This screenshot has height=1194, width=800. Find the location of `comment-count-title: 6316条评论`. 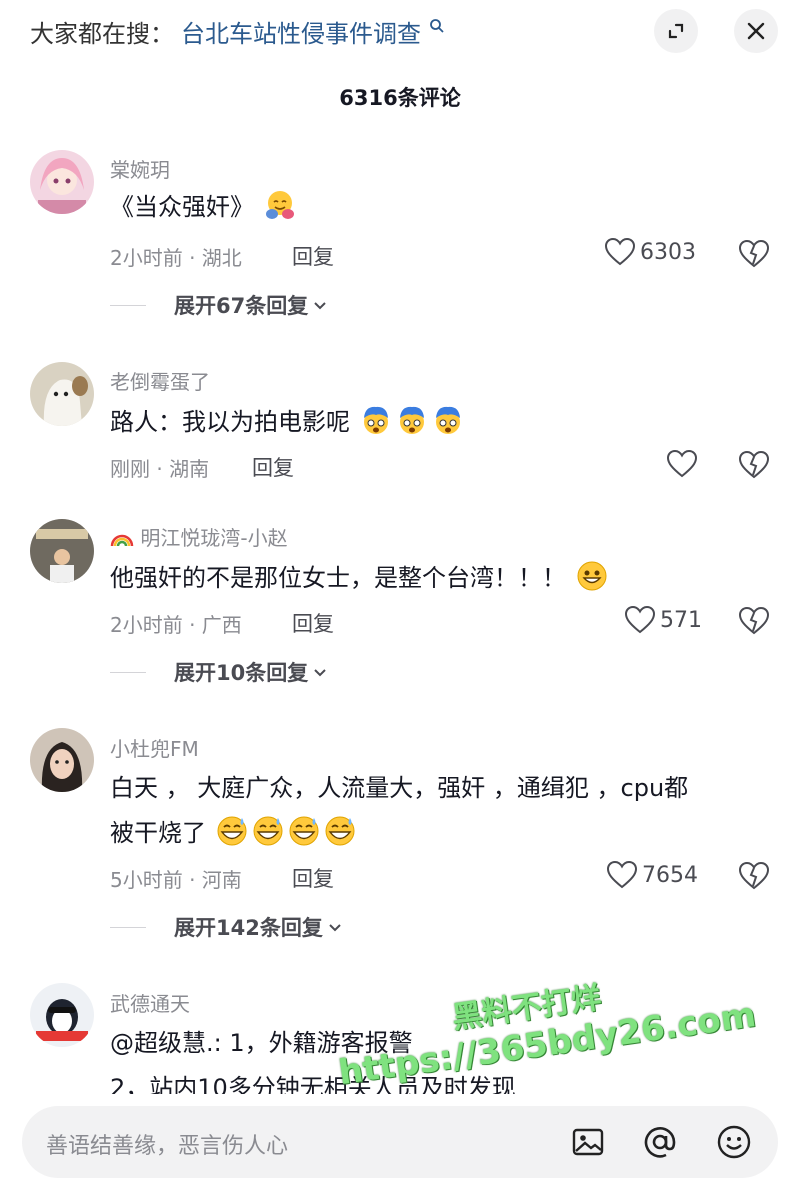

comment-count-title: 6316条评论 is located at coordinates (400, 98).